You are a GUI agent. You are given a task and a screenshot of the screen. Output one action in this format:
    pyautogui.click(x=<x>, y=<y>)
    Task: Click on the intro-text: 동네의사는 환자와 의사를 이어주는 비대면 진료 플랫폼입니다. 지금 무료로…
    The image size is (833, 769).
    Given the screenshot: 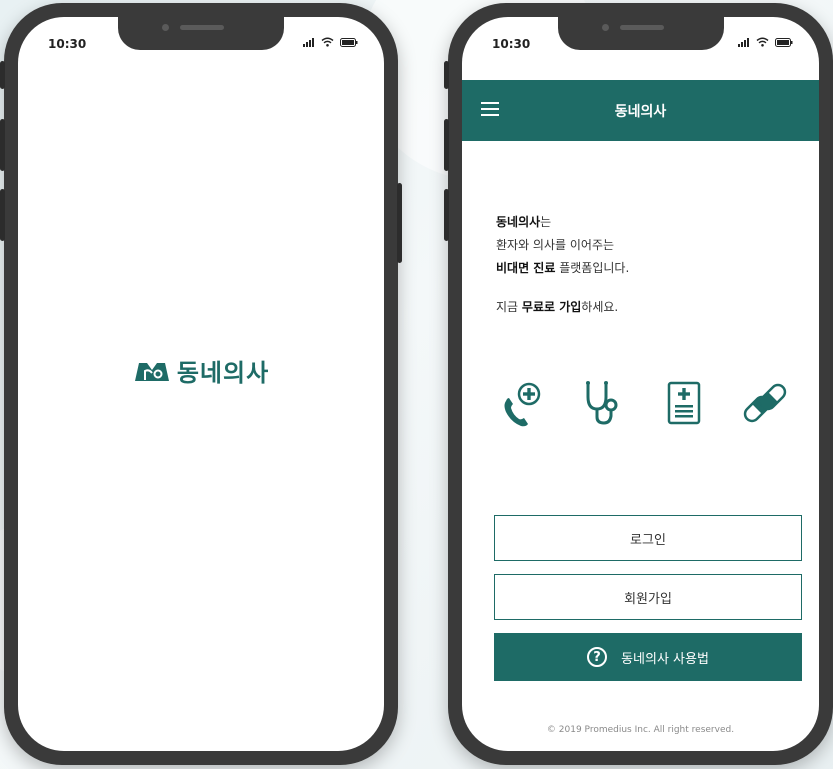 What is the action you would take?
    pyautogui.click(x=562, y=265)
    